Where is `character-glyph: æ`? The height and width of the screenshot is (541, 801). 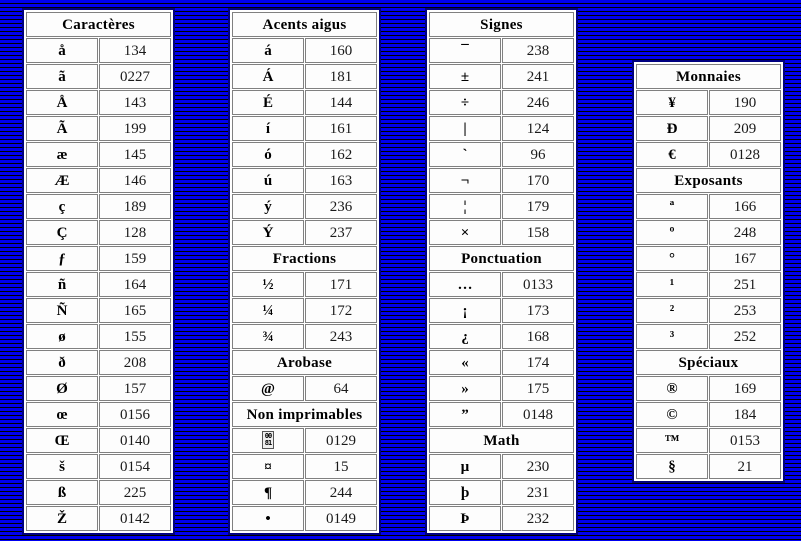 character-glyph: æ is located at coordinates (62, 154).